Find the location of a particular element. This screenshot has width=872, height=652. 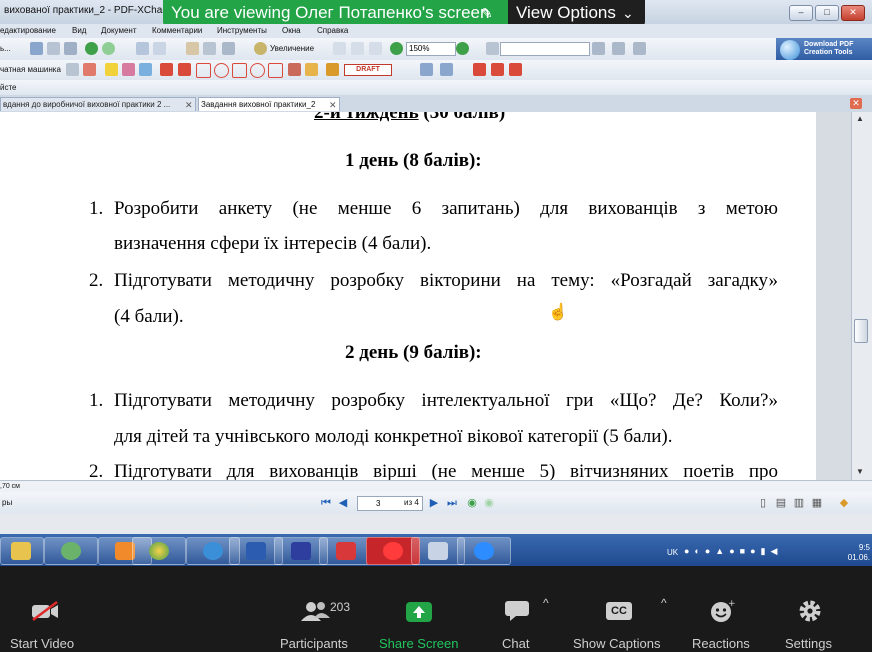

participants-label: Participants is located at coordinates (314, 643).